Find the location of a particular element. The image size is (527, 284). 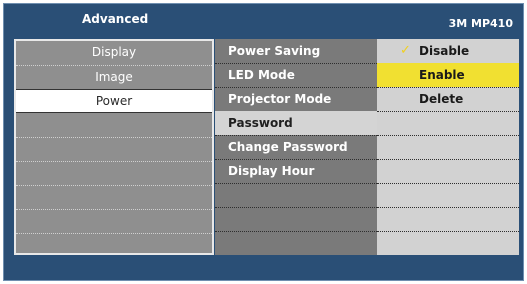

tab-display: Display is located at coordinates (114, 53).